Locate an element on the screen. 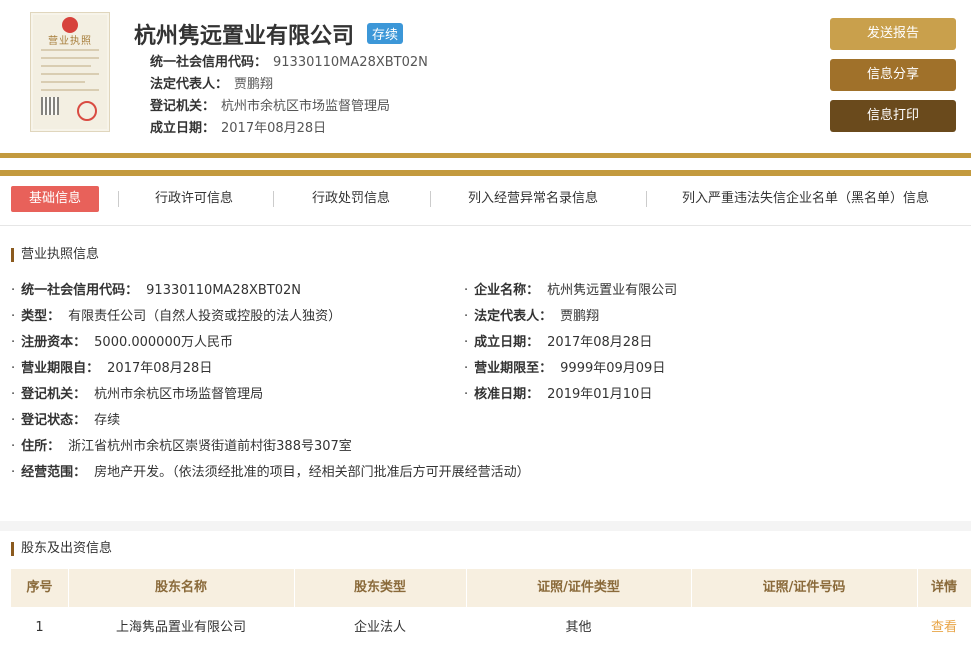 The height and width of the screenshot is (647, 971). tab-basic-info: 基础信息 is located at coordinates (55, 199).